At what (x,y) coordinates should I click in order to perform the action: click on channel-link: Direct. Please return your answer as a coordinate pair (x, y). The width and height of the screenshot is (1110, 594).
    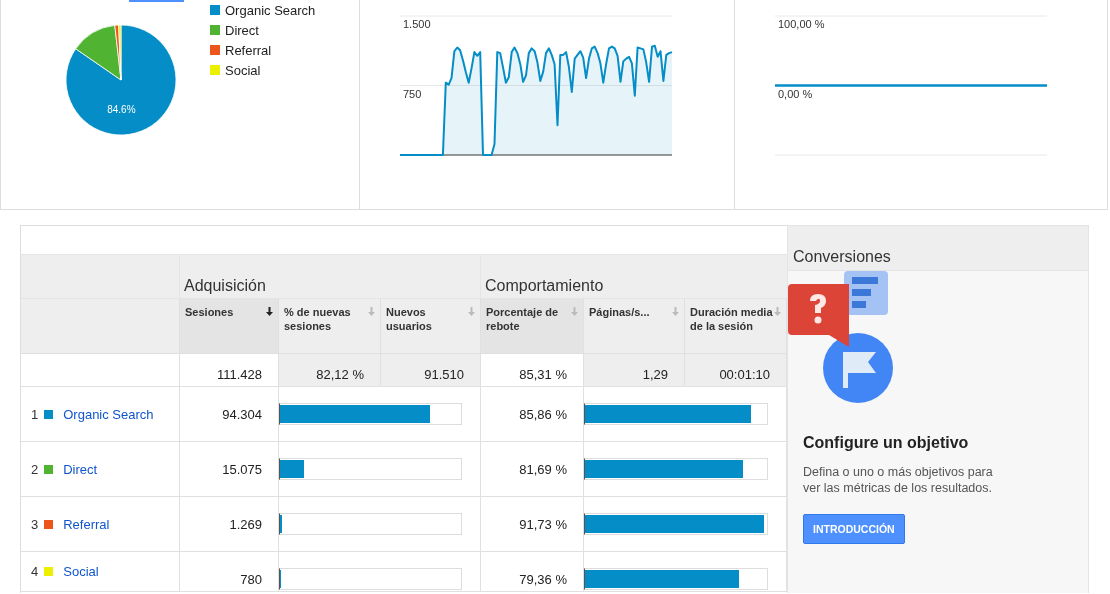
    Looking at the image, I should click on (80, 469).